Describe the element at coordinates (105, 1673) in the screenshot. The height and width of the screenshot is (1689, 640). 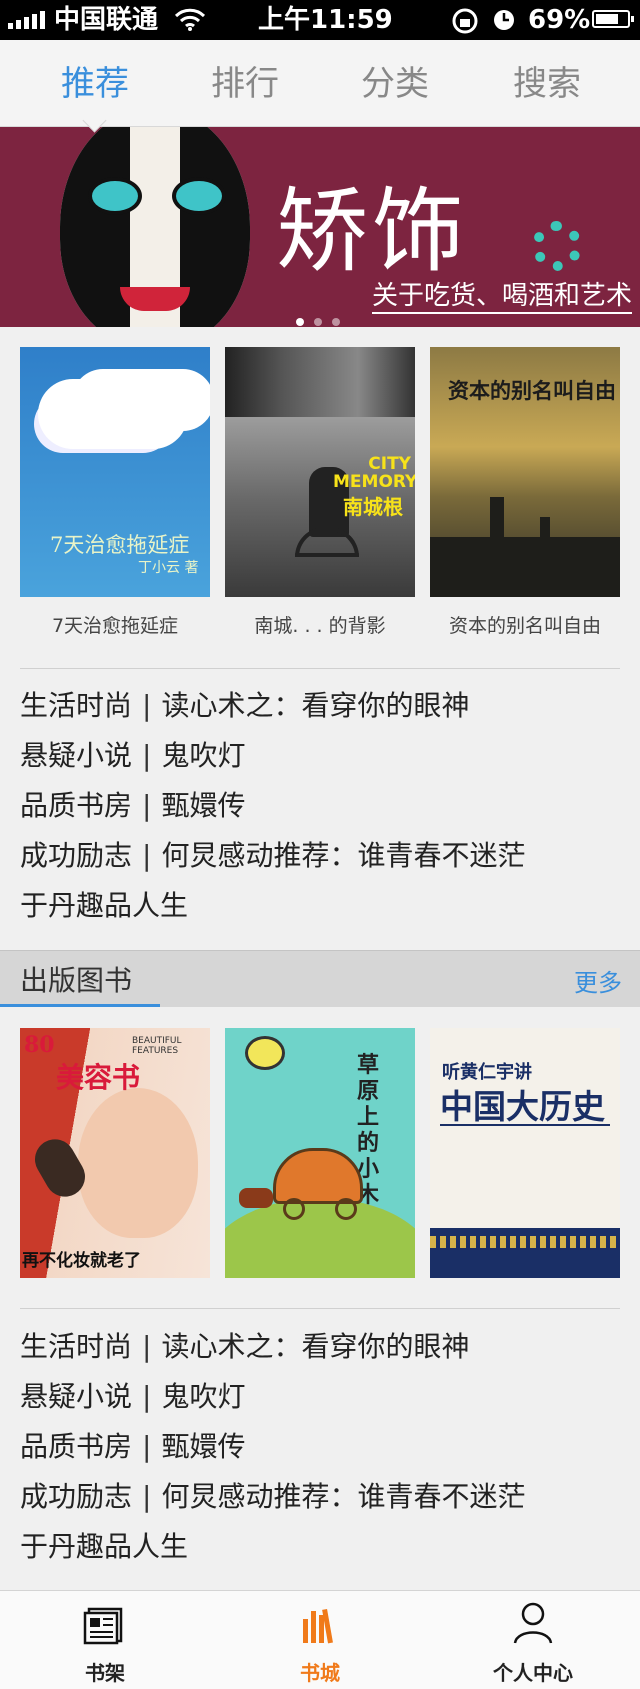
I see `nav-label: 书架` at that location.